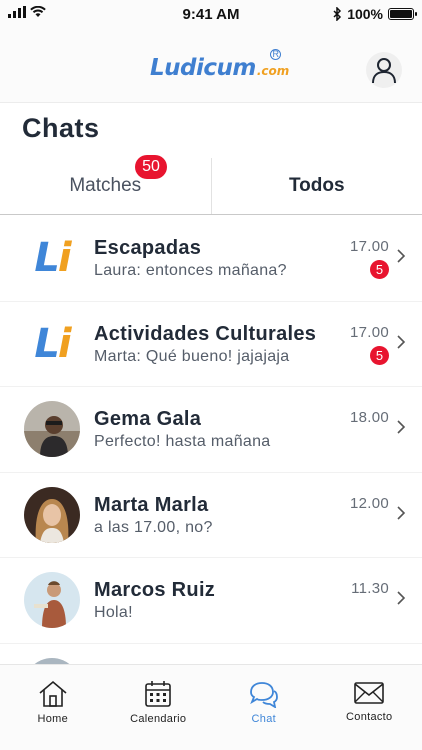 This screenshot has width=422, height=750. I want to click on nav-calendario-label: Calendario, so click(158, 719).